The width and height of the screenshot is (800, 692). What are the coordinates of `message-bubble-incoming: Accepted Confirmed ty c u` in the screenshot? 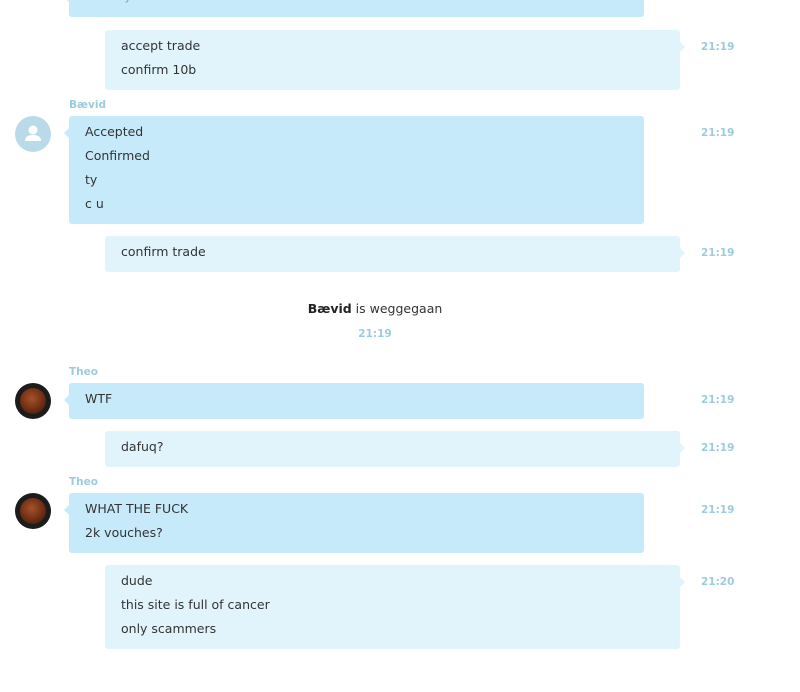 It's located at (354, 170).